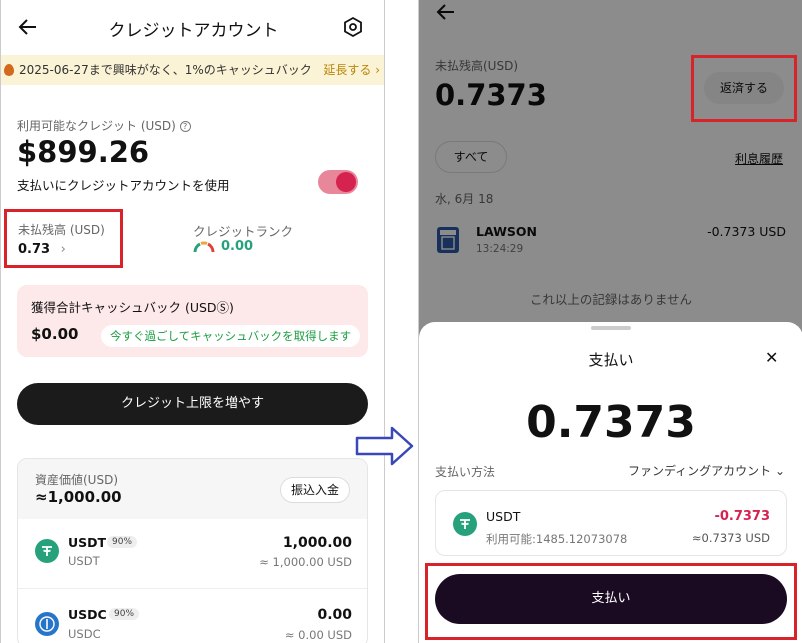 The image size is (802, 643). What do you see at coordinates (557, 539) in the screenshot?
I see `coin-available: 利用可能:1485.12073078` at bounding box center [557, 539].